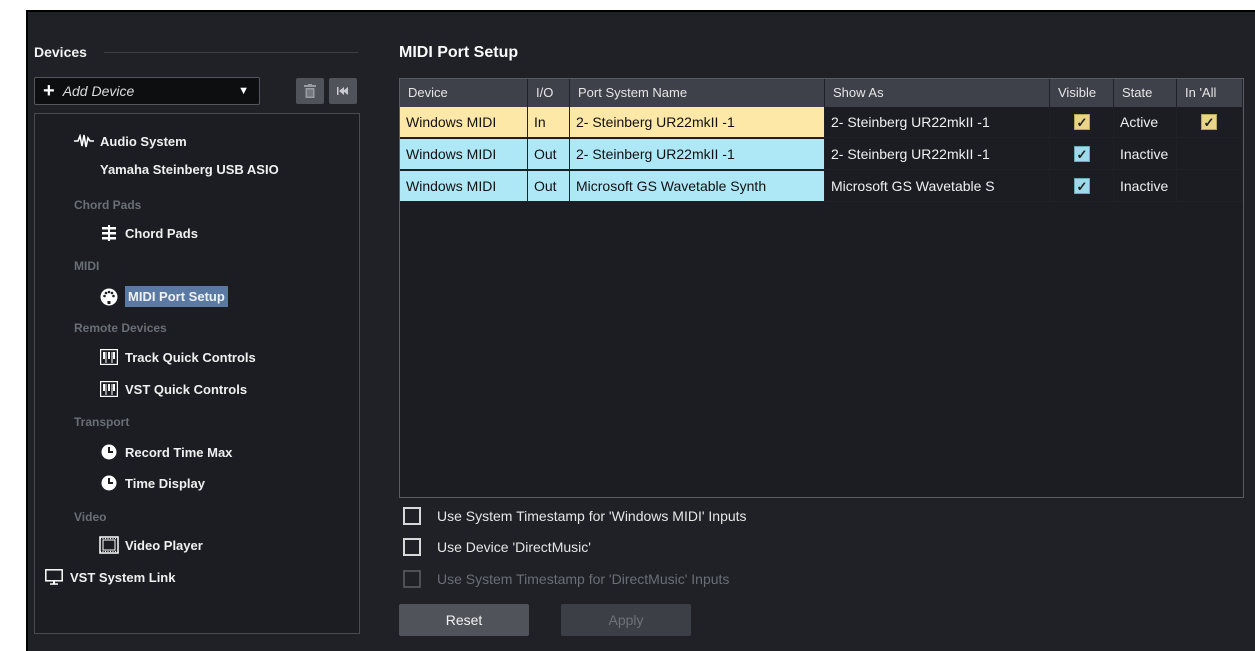 The image size is (1255, 651). I want to click on tree-item-label: MIDI Port Setup, so click(176, 296).